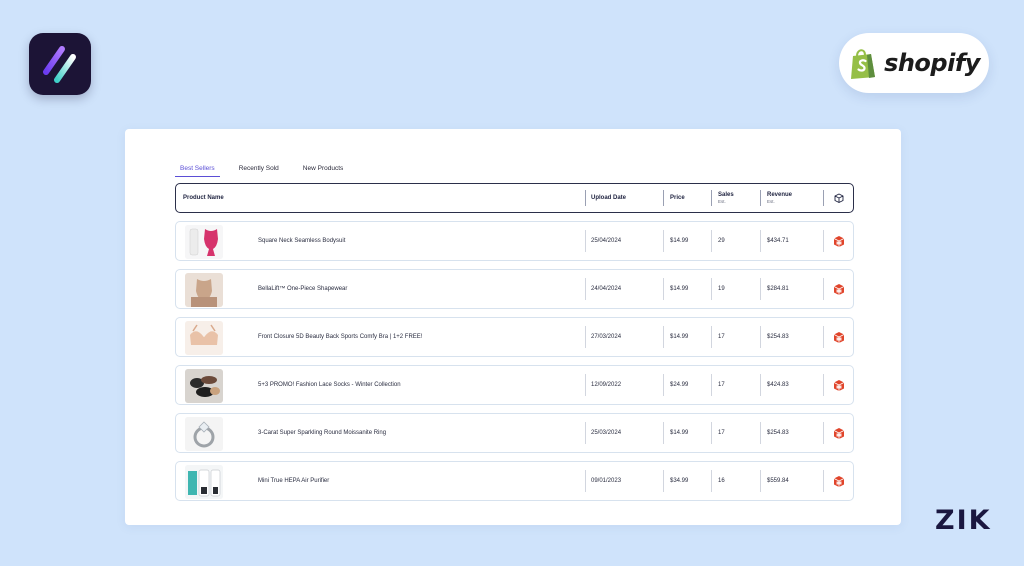  I want to click on column-header-revenue: Revenue Est., so click(779, 198).